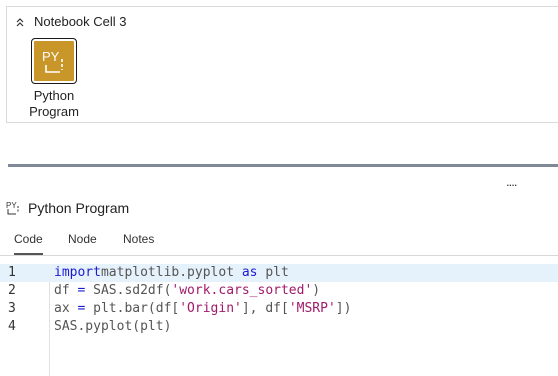 The width and height of the screenshot is (558, 376). Describe the element at coordinates (82, 239) in the screenshot. I see `tab-node: Node` at that location.